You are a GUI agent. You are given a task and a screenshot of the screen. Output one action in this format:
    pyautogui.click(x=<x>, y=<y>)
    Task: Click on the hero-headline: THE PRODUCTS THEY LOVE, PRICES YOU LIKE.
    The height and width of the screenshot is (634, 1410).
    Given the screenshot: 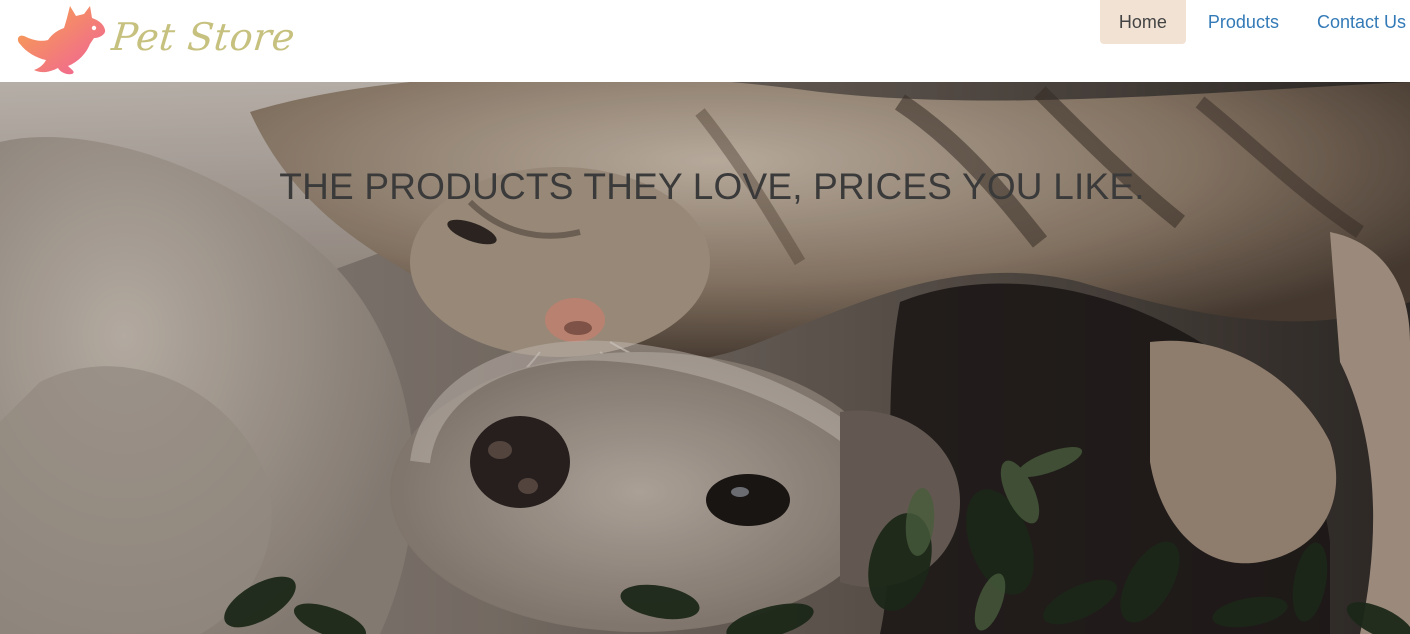 What is the action you would take?
    pyautogui.click(x=712, y=186)
    